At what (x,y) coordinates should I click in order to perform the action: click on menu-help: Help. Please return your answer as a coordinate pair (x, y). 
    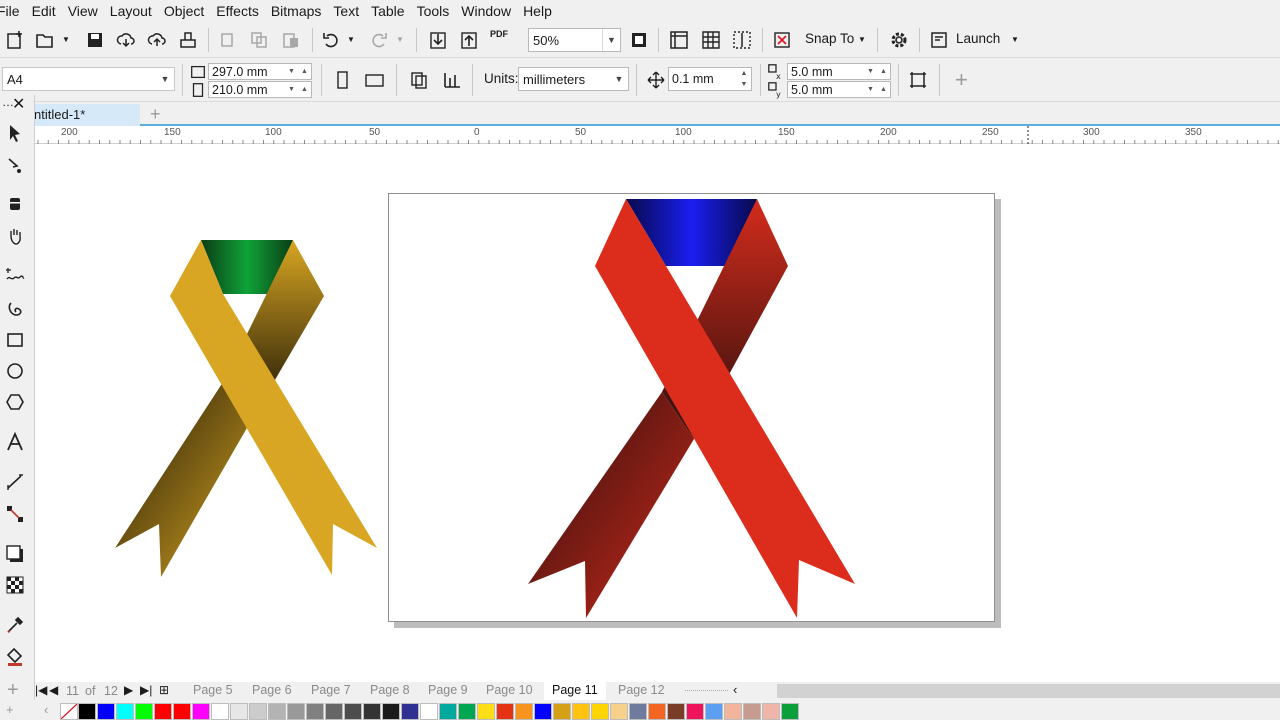
    Looking at the image, I should click on (543, 11).